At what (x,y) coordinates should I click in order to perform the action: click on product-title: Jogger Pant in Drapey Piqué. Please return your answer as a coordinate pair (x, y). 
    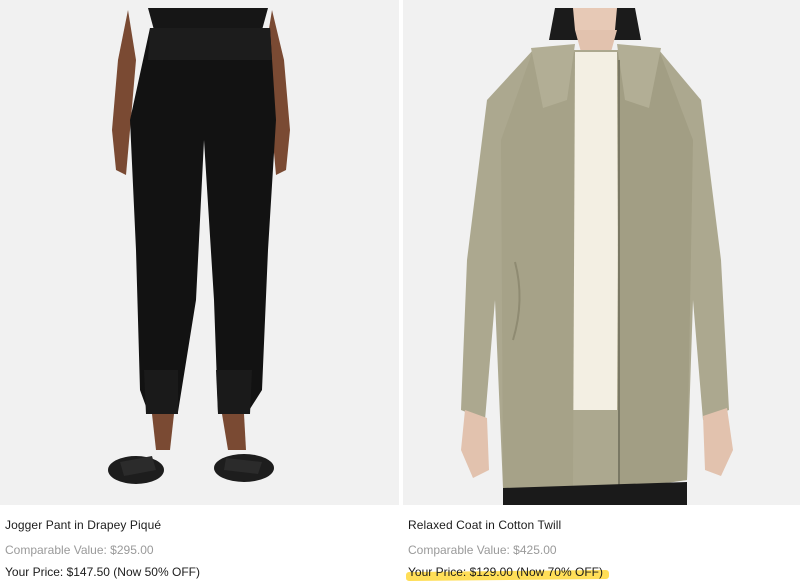
    Looking at the image, I should click on (83, 525).